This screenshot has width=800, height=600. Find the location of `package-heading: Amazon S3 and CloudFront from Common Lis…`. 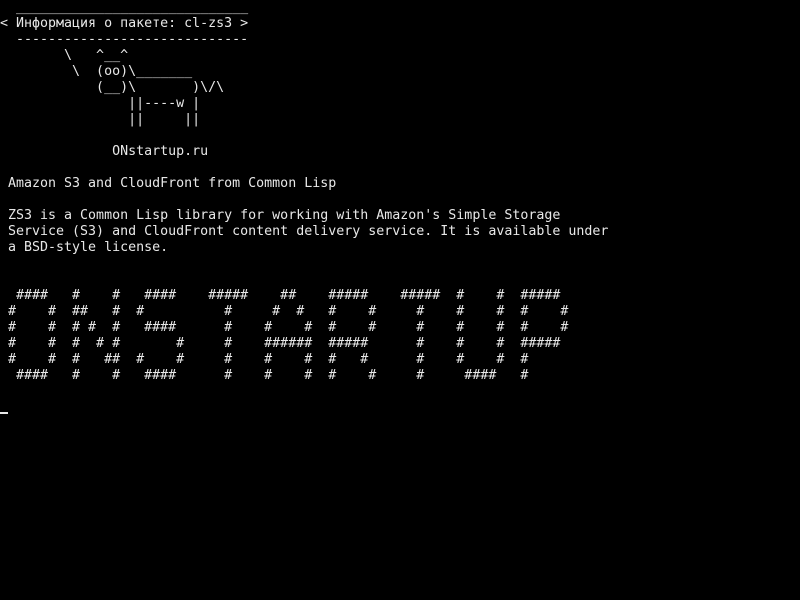

package-heading: Amazon S3 and CloudFront from Common Lis… is located at coordinates (172, 183).